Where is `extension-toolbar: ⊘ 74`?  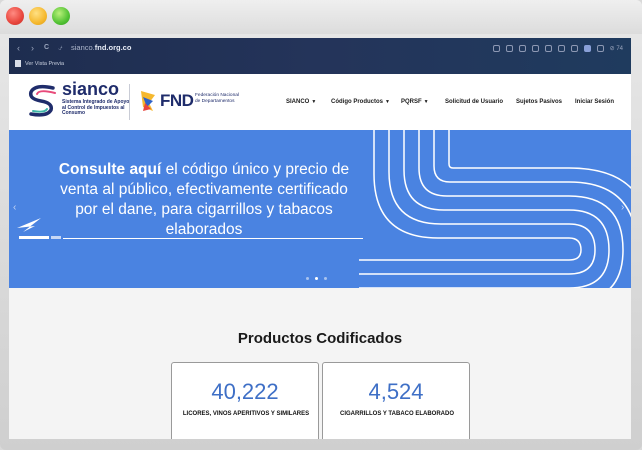
extension-toolbar: ⊘ 74 is located at coordinates (557, 48).